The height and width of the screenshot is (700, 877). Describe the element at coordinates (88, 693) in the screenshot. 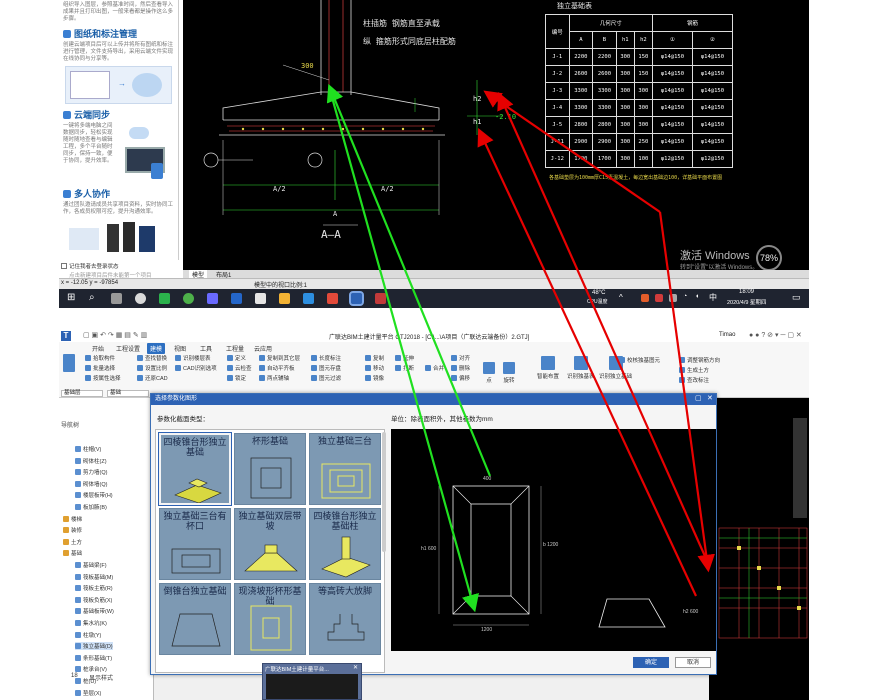

I see `tree-item: 垫层(X)` at that location.